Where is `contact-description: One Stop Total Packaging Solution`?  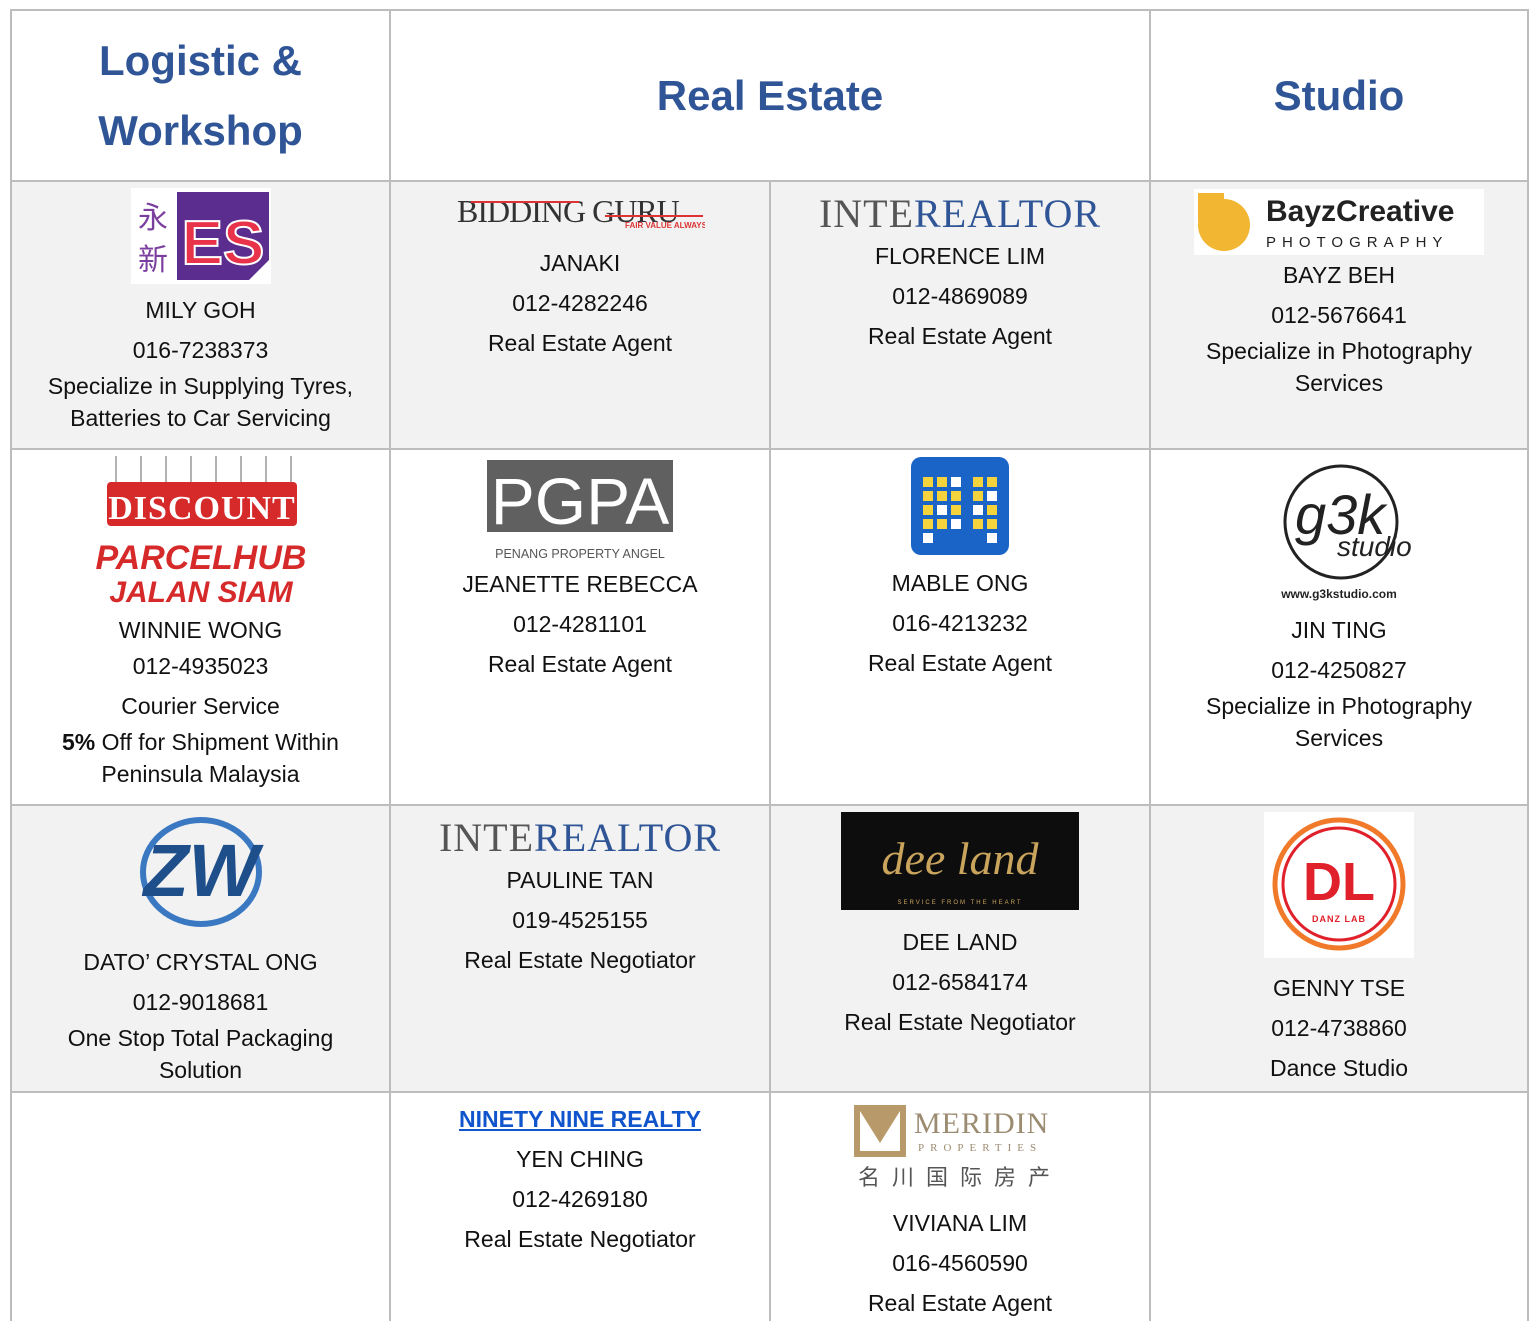
contact-description: One Stop Total Packaging Solution is located at coordinates (200, 1054).